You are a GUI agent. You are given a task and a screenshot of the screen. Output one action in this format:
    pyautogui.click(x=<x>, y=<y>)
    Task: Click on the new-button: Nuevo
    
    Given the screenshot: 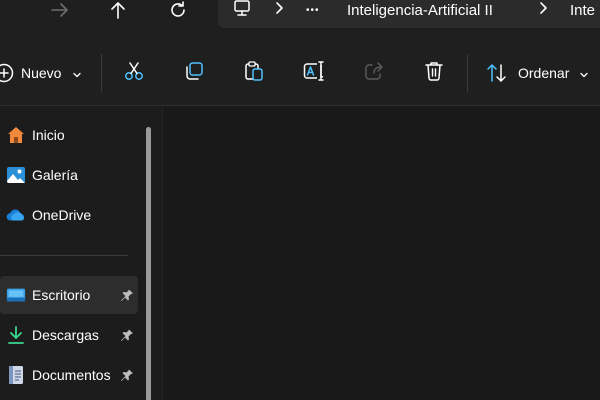 What is the action you would take?
    pyautogui.click(x=43, y=73)
    